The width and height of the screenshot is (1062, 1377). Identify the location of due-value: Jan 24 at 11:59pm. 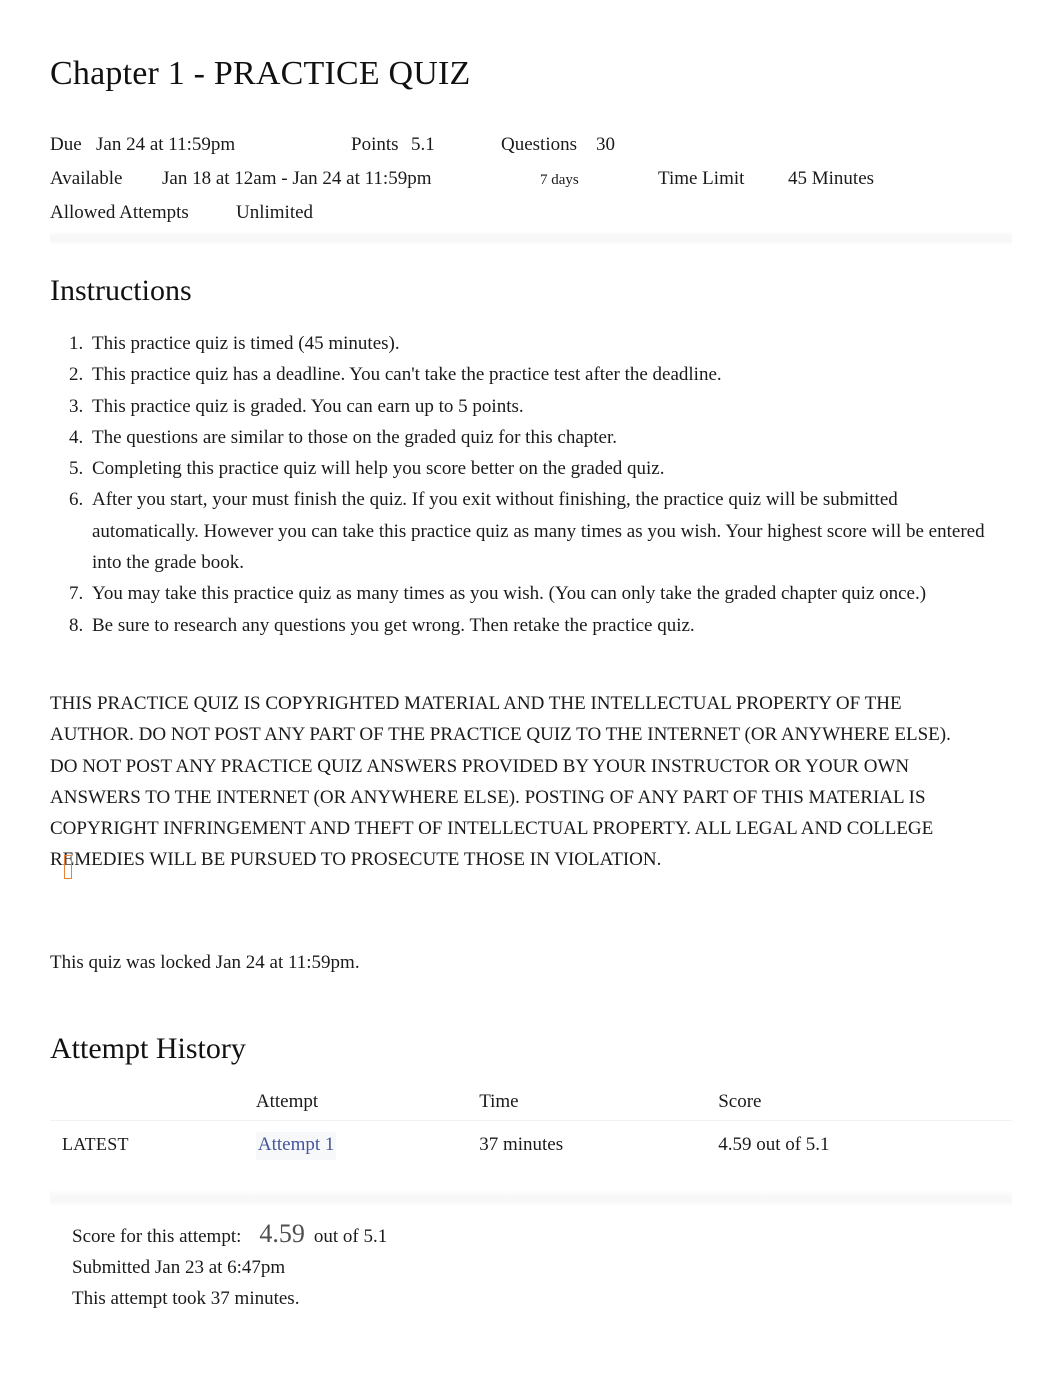
(166, 144).